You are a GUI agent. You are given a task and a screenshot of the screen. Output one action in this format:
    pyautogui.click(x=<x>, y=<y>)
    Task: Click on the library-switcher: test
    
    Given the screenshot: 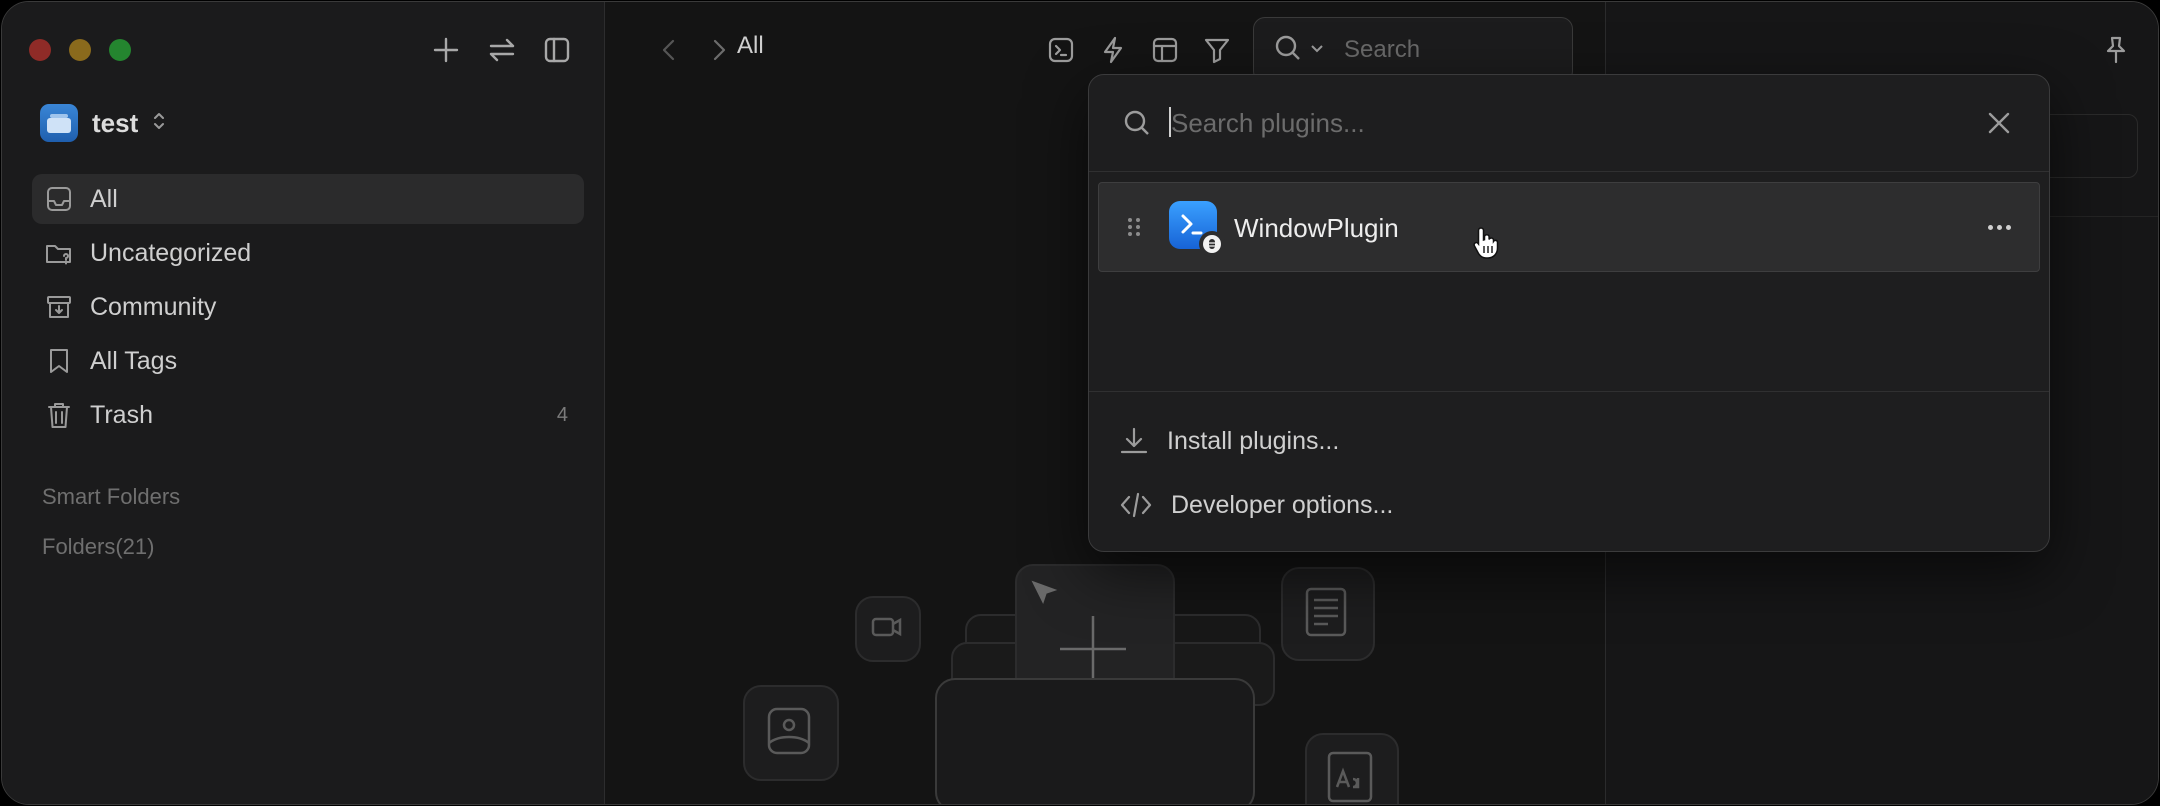 What is the action you would take?
    pyautogui.click(x=103, y=123)
    